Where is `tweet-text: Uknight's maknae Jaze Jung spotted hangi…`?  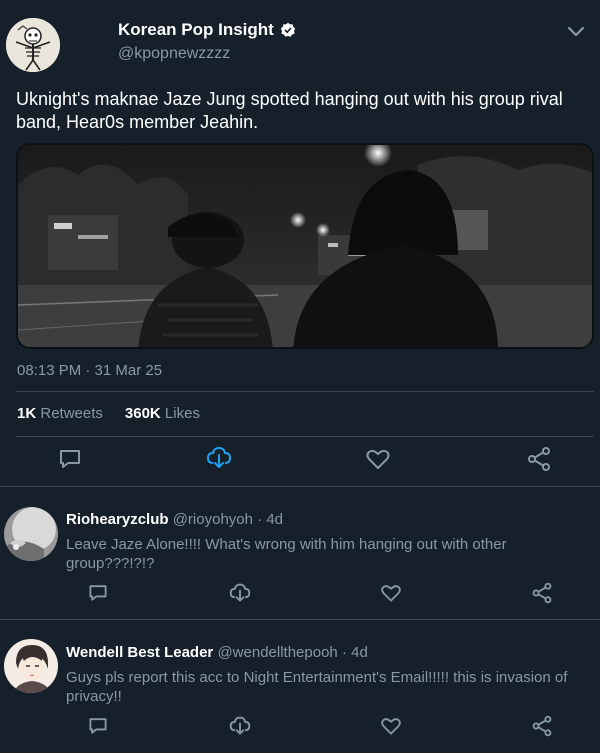 tweet-text: Uknight's maknae Jaze Jung spotted hangi… is located at coordinates (289, 110).